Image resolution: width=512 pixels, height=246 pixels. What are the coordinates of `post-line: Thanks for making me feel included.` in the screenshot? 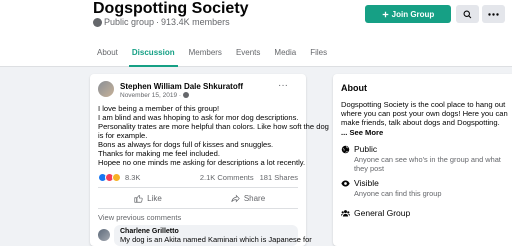 It's located at (159, 153).